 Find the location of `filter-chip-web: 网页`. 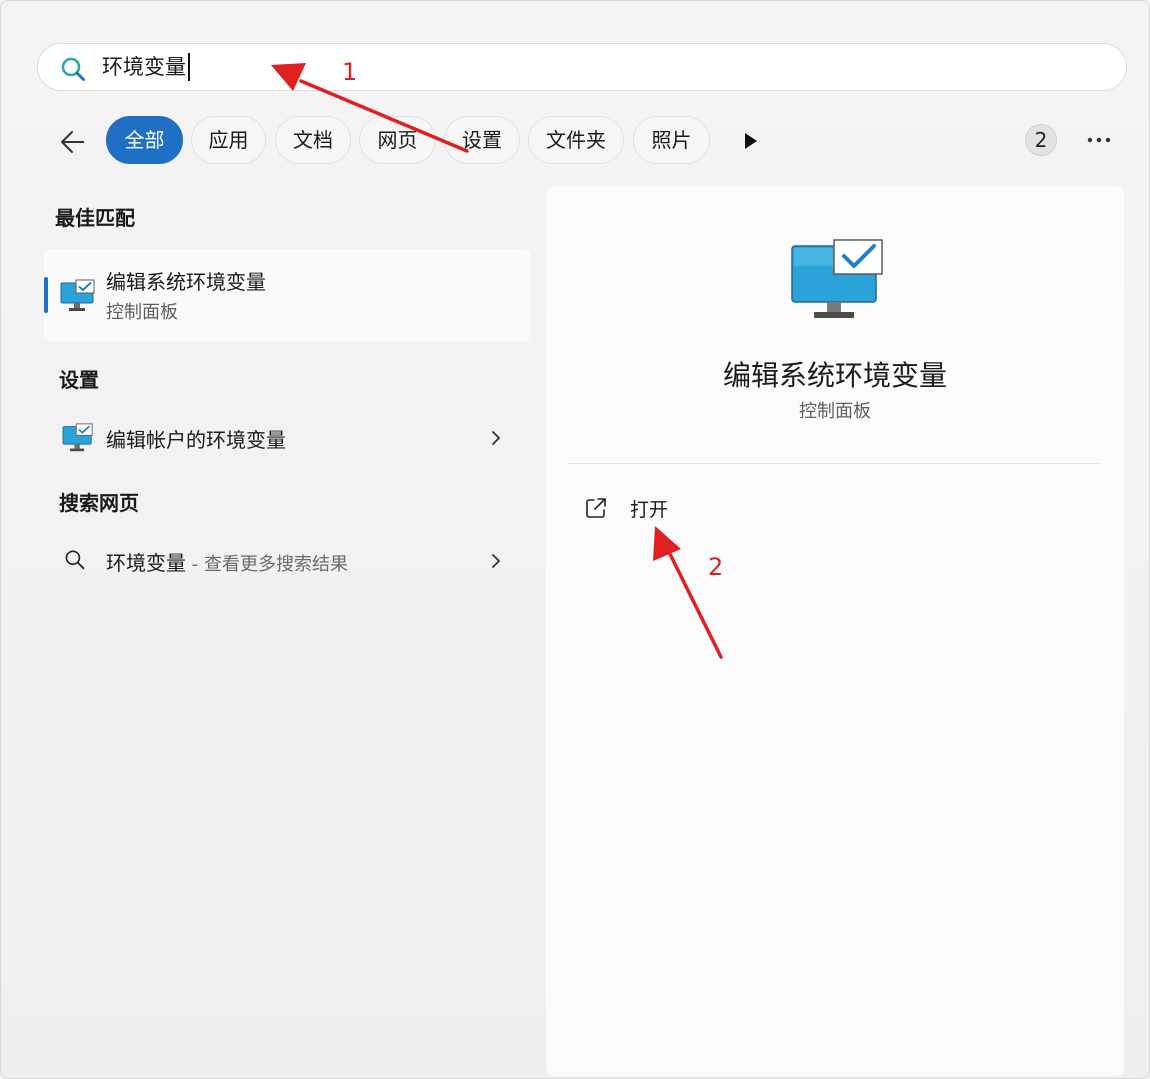

filter-chip-web: 网页 is located at coordinates (397, 140).